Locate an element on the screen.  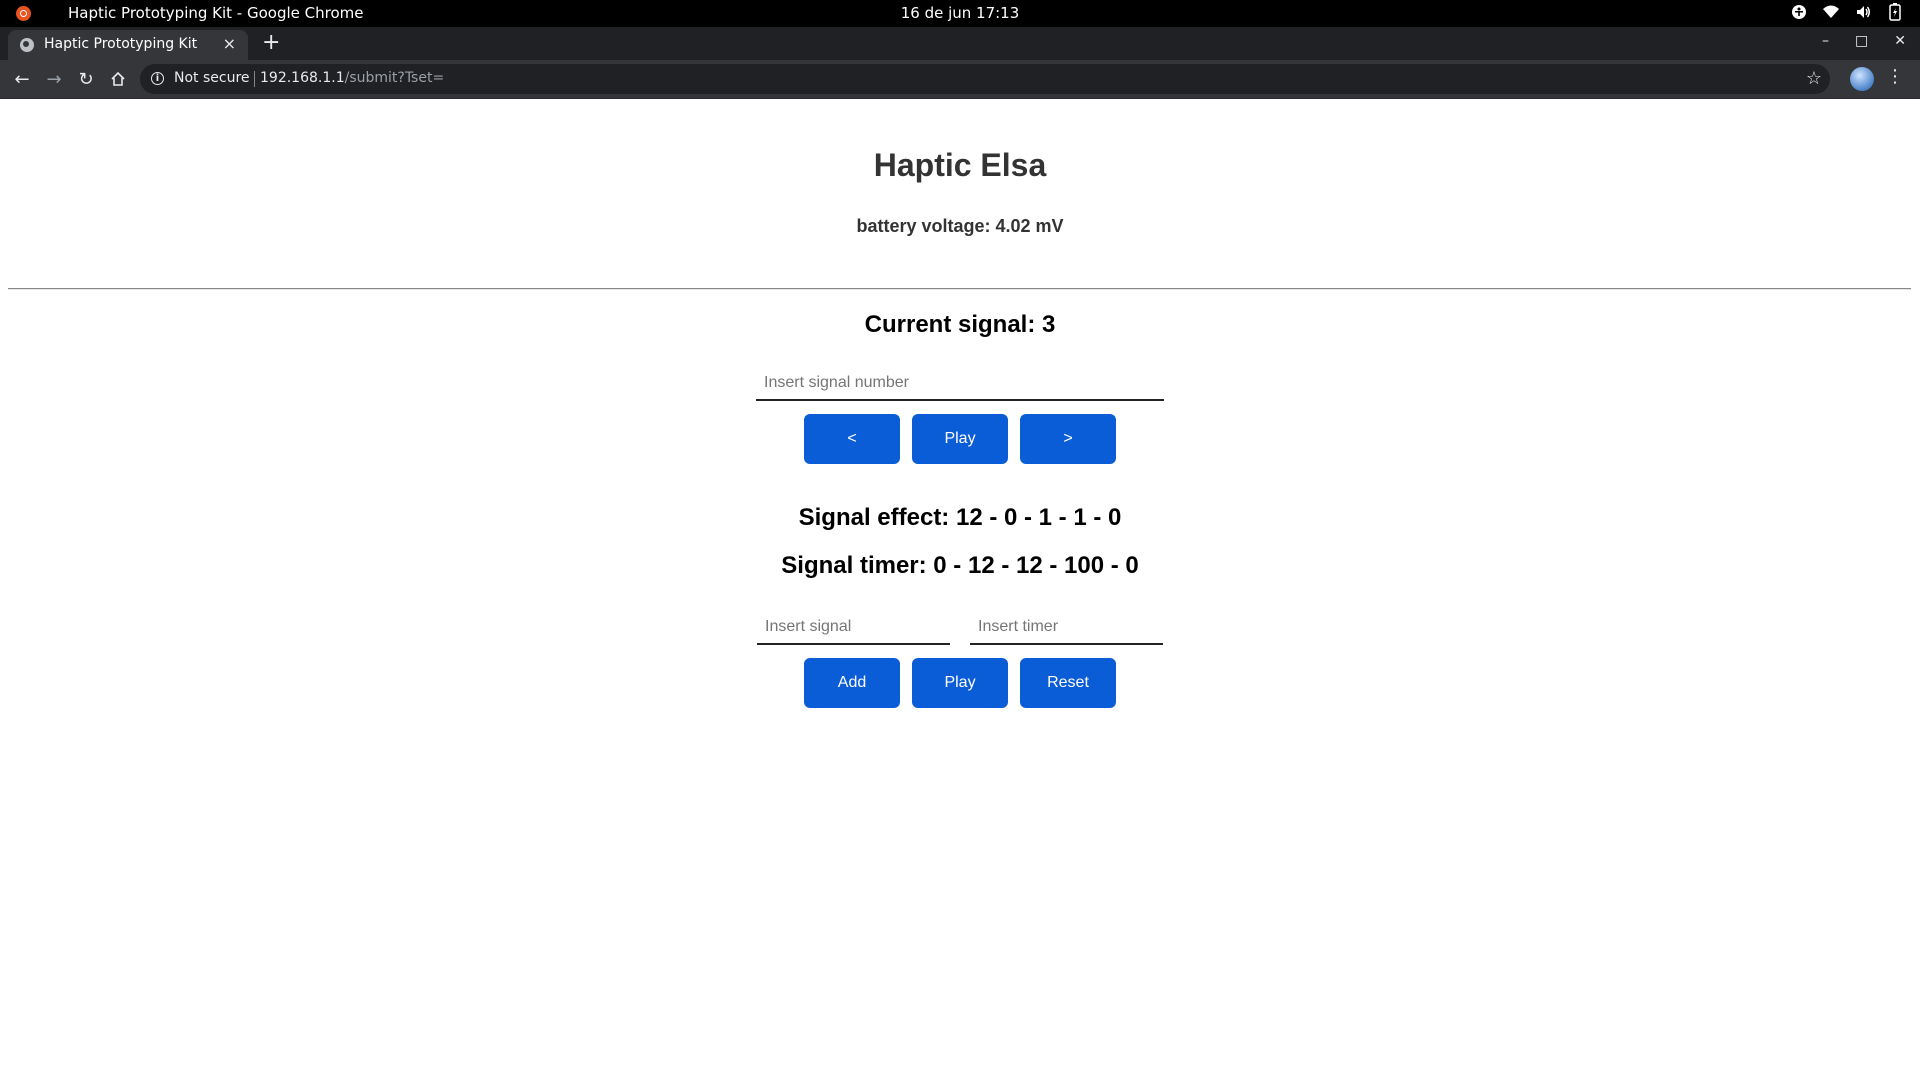
close-tab-icon: × is located at coordinates (229, 43).